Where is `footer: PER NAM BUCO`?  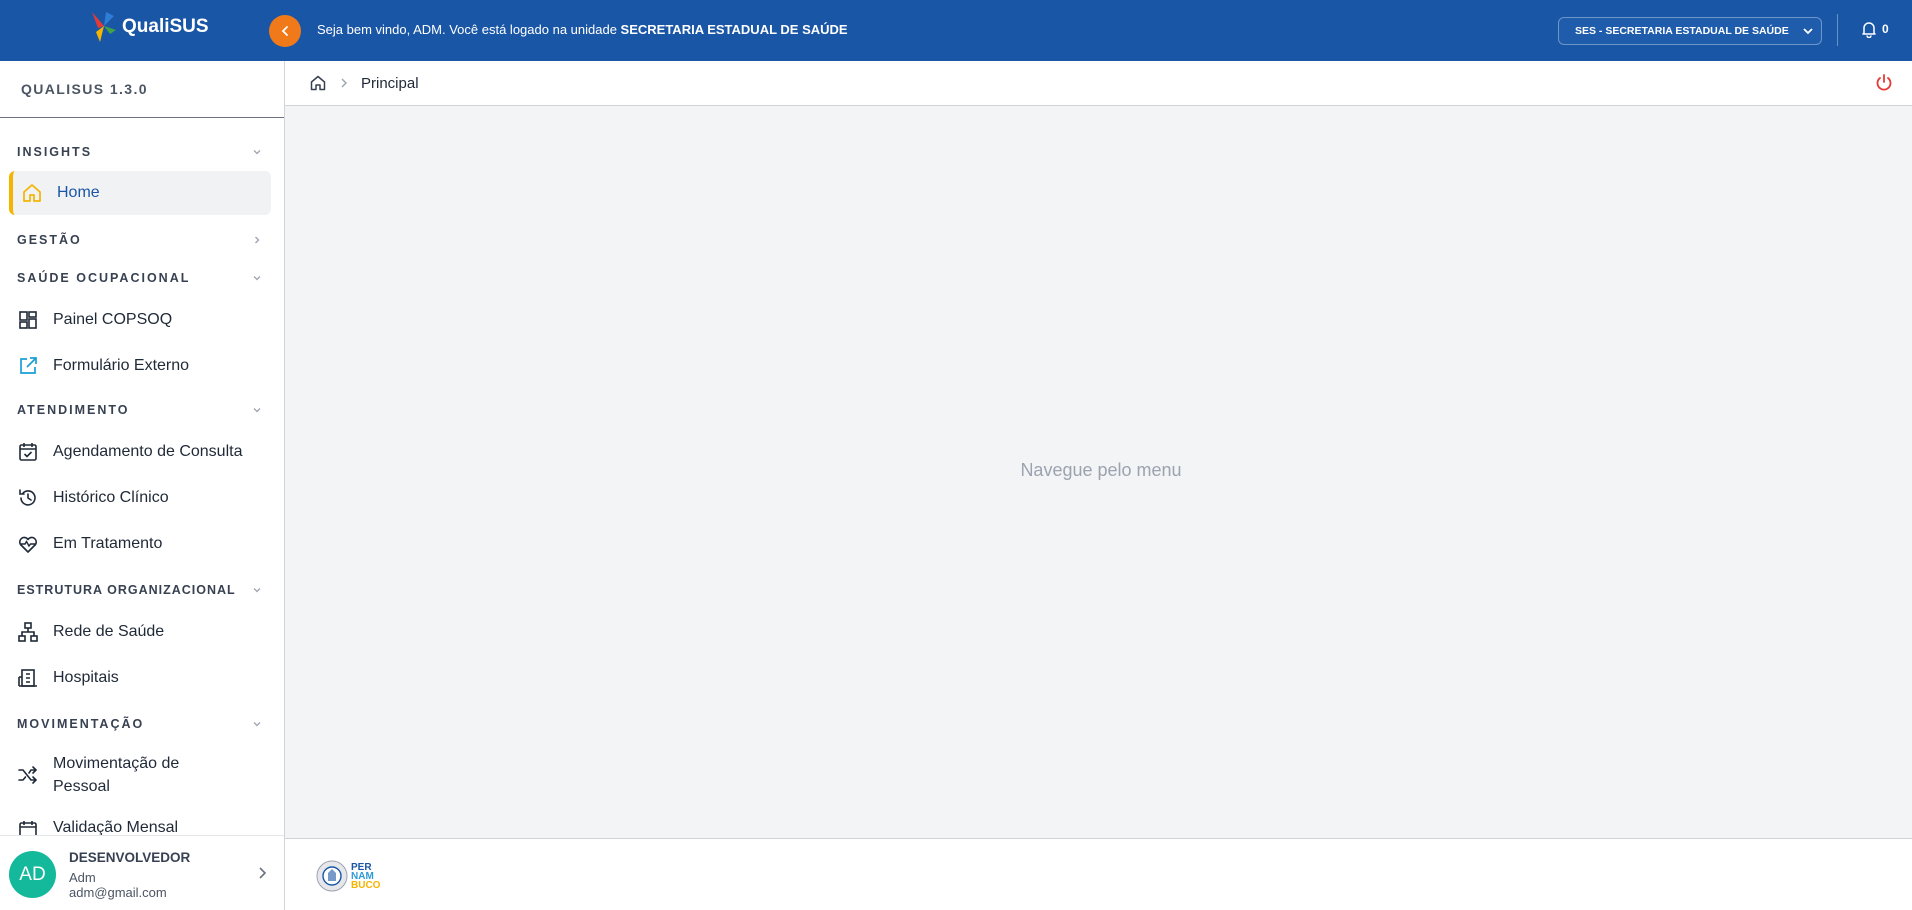
footer: PER NAM BUCO is located at coordinates (1098, 874).